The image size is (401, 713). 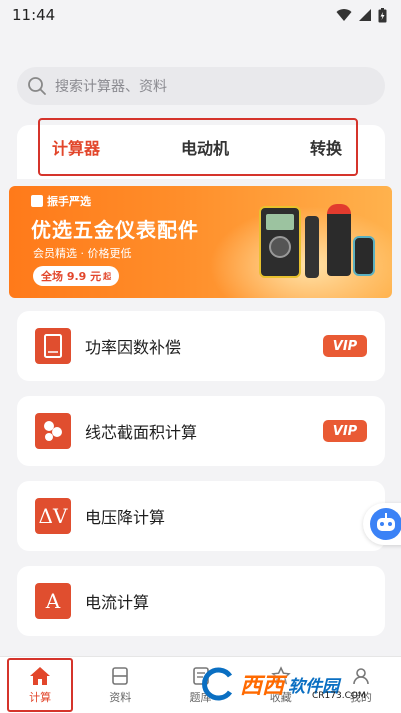 What do you see at coordinates (111, 87) in the screenshot?
I see `search-placeholder: 搜索计算器、资料` at bounding box center [111, 87].